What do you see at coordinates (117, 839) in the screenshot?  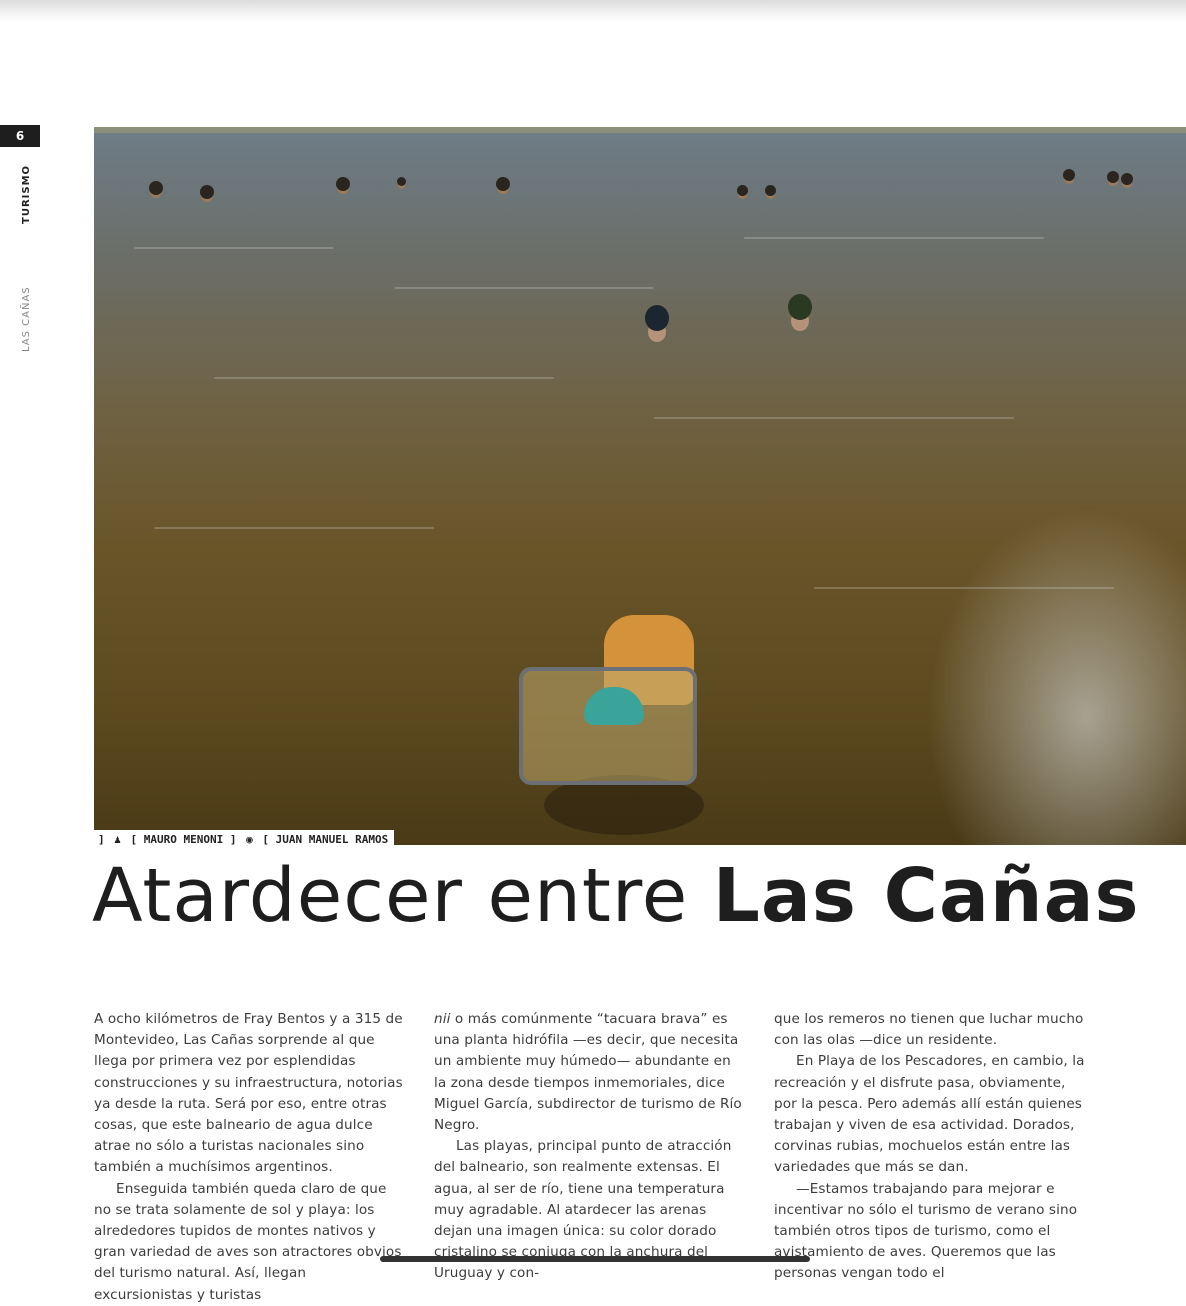 I see `pen-person-icon: ♟` at bounding box center [117, 839].